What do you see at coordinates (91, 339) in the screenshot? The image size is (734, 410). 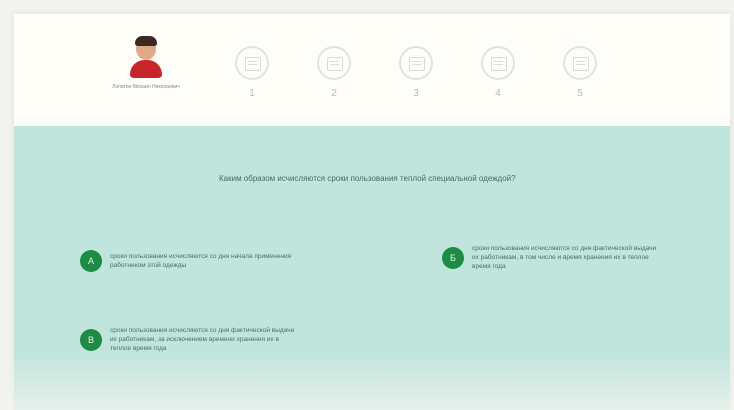 I see `answer-badge: В` at bounding box center [91, 339].